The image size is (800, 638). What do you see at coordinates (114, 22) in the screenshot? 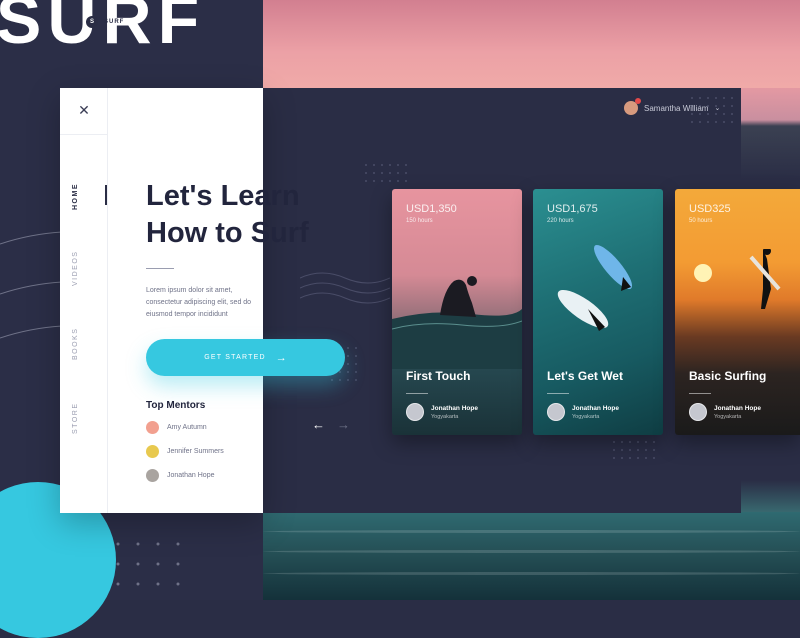
I see `logo-text: SURF` at bounding box center [114, 22].